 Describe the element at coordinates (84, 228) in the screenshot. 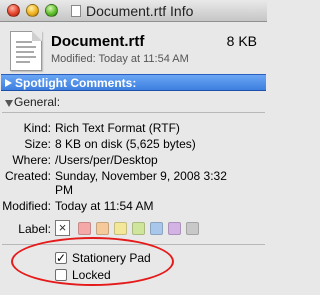

I see `label-swatch-red` at that location.